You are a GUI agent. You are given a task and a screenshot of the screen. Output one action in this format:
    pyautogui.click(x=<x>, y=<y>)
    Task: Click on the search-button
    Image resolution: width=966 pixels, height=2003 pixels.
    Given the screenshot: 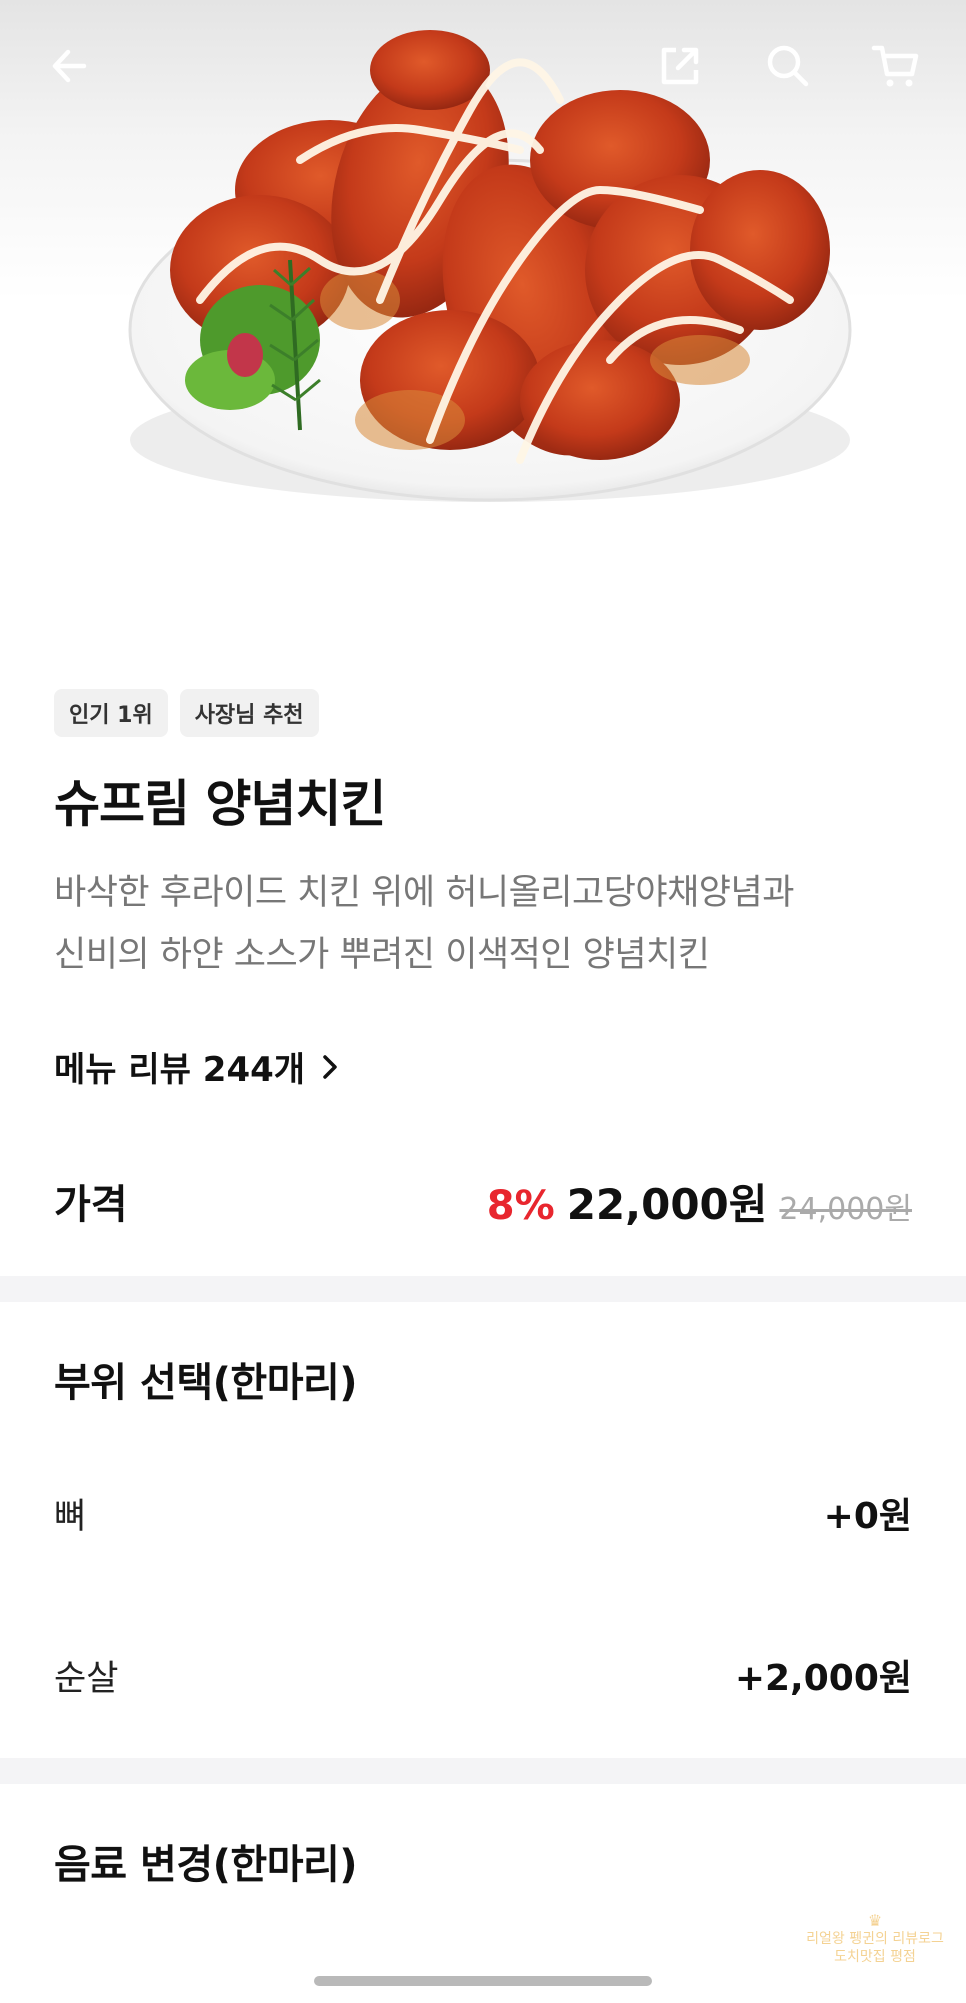 What is the action you would take?
    pyautogui.click(x=788, y=66)
    